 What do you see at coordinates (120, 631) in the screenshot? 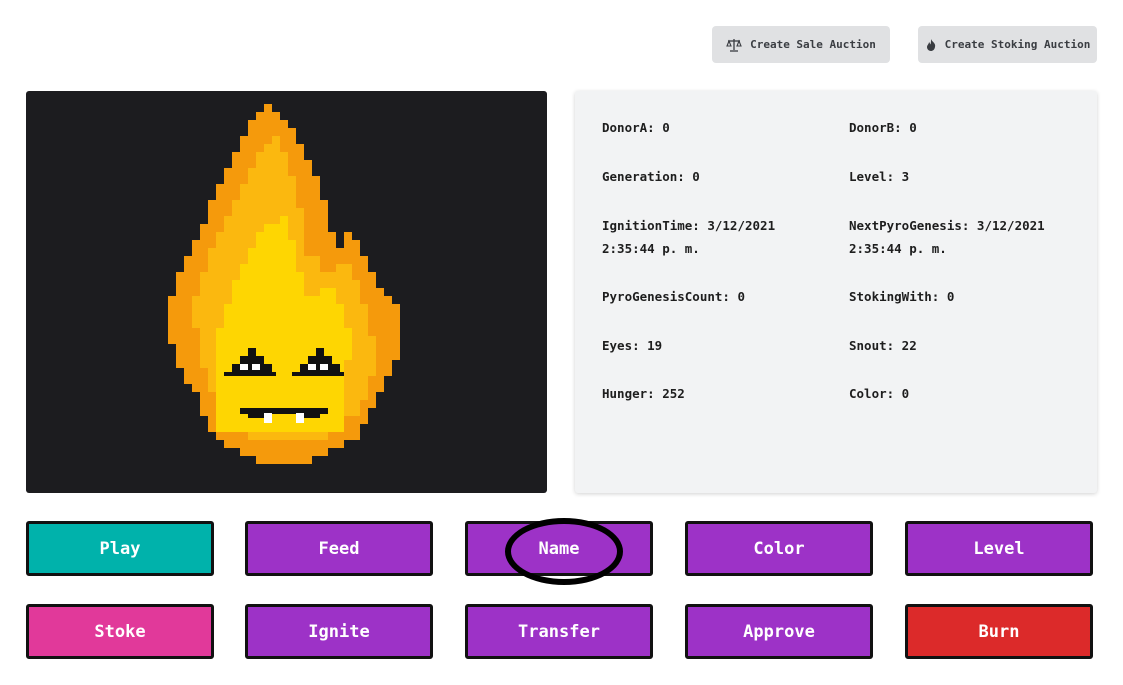
I see `stoke-button: Stoke` at bounding box center [120, 631].